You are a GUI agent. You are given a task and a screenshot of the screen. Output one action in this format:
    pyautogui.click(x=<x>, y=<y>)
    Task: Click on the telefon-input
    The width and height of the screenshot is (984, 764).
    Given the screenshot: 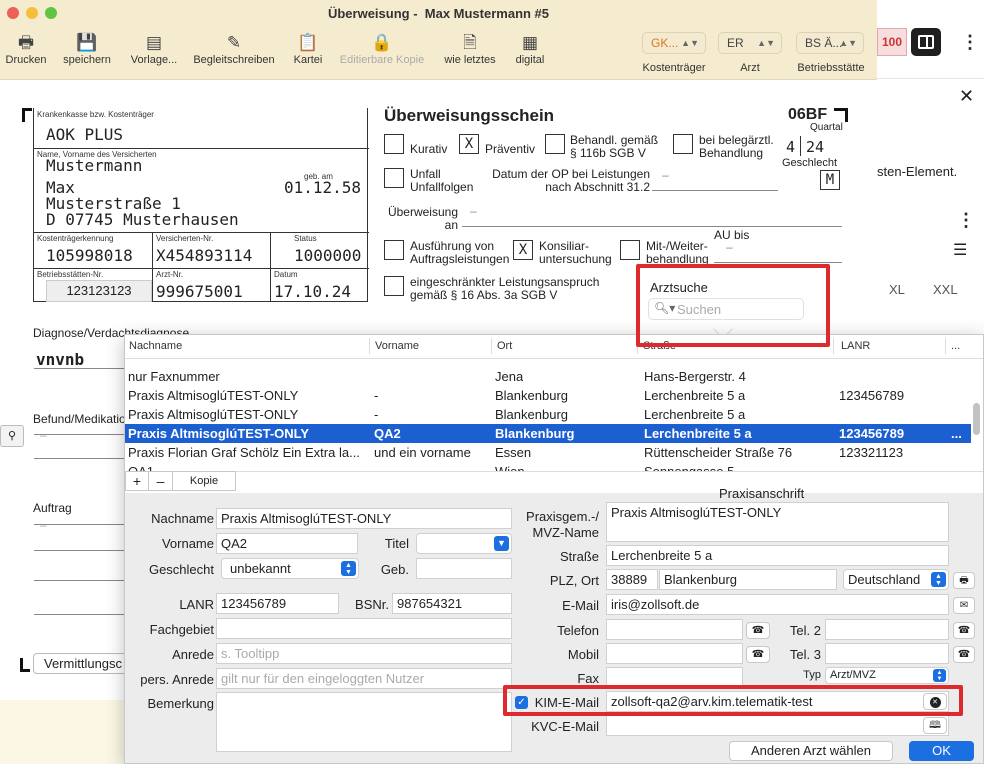 What is the action you would take?
    pyautogui.click(x=674, y=629)
    